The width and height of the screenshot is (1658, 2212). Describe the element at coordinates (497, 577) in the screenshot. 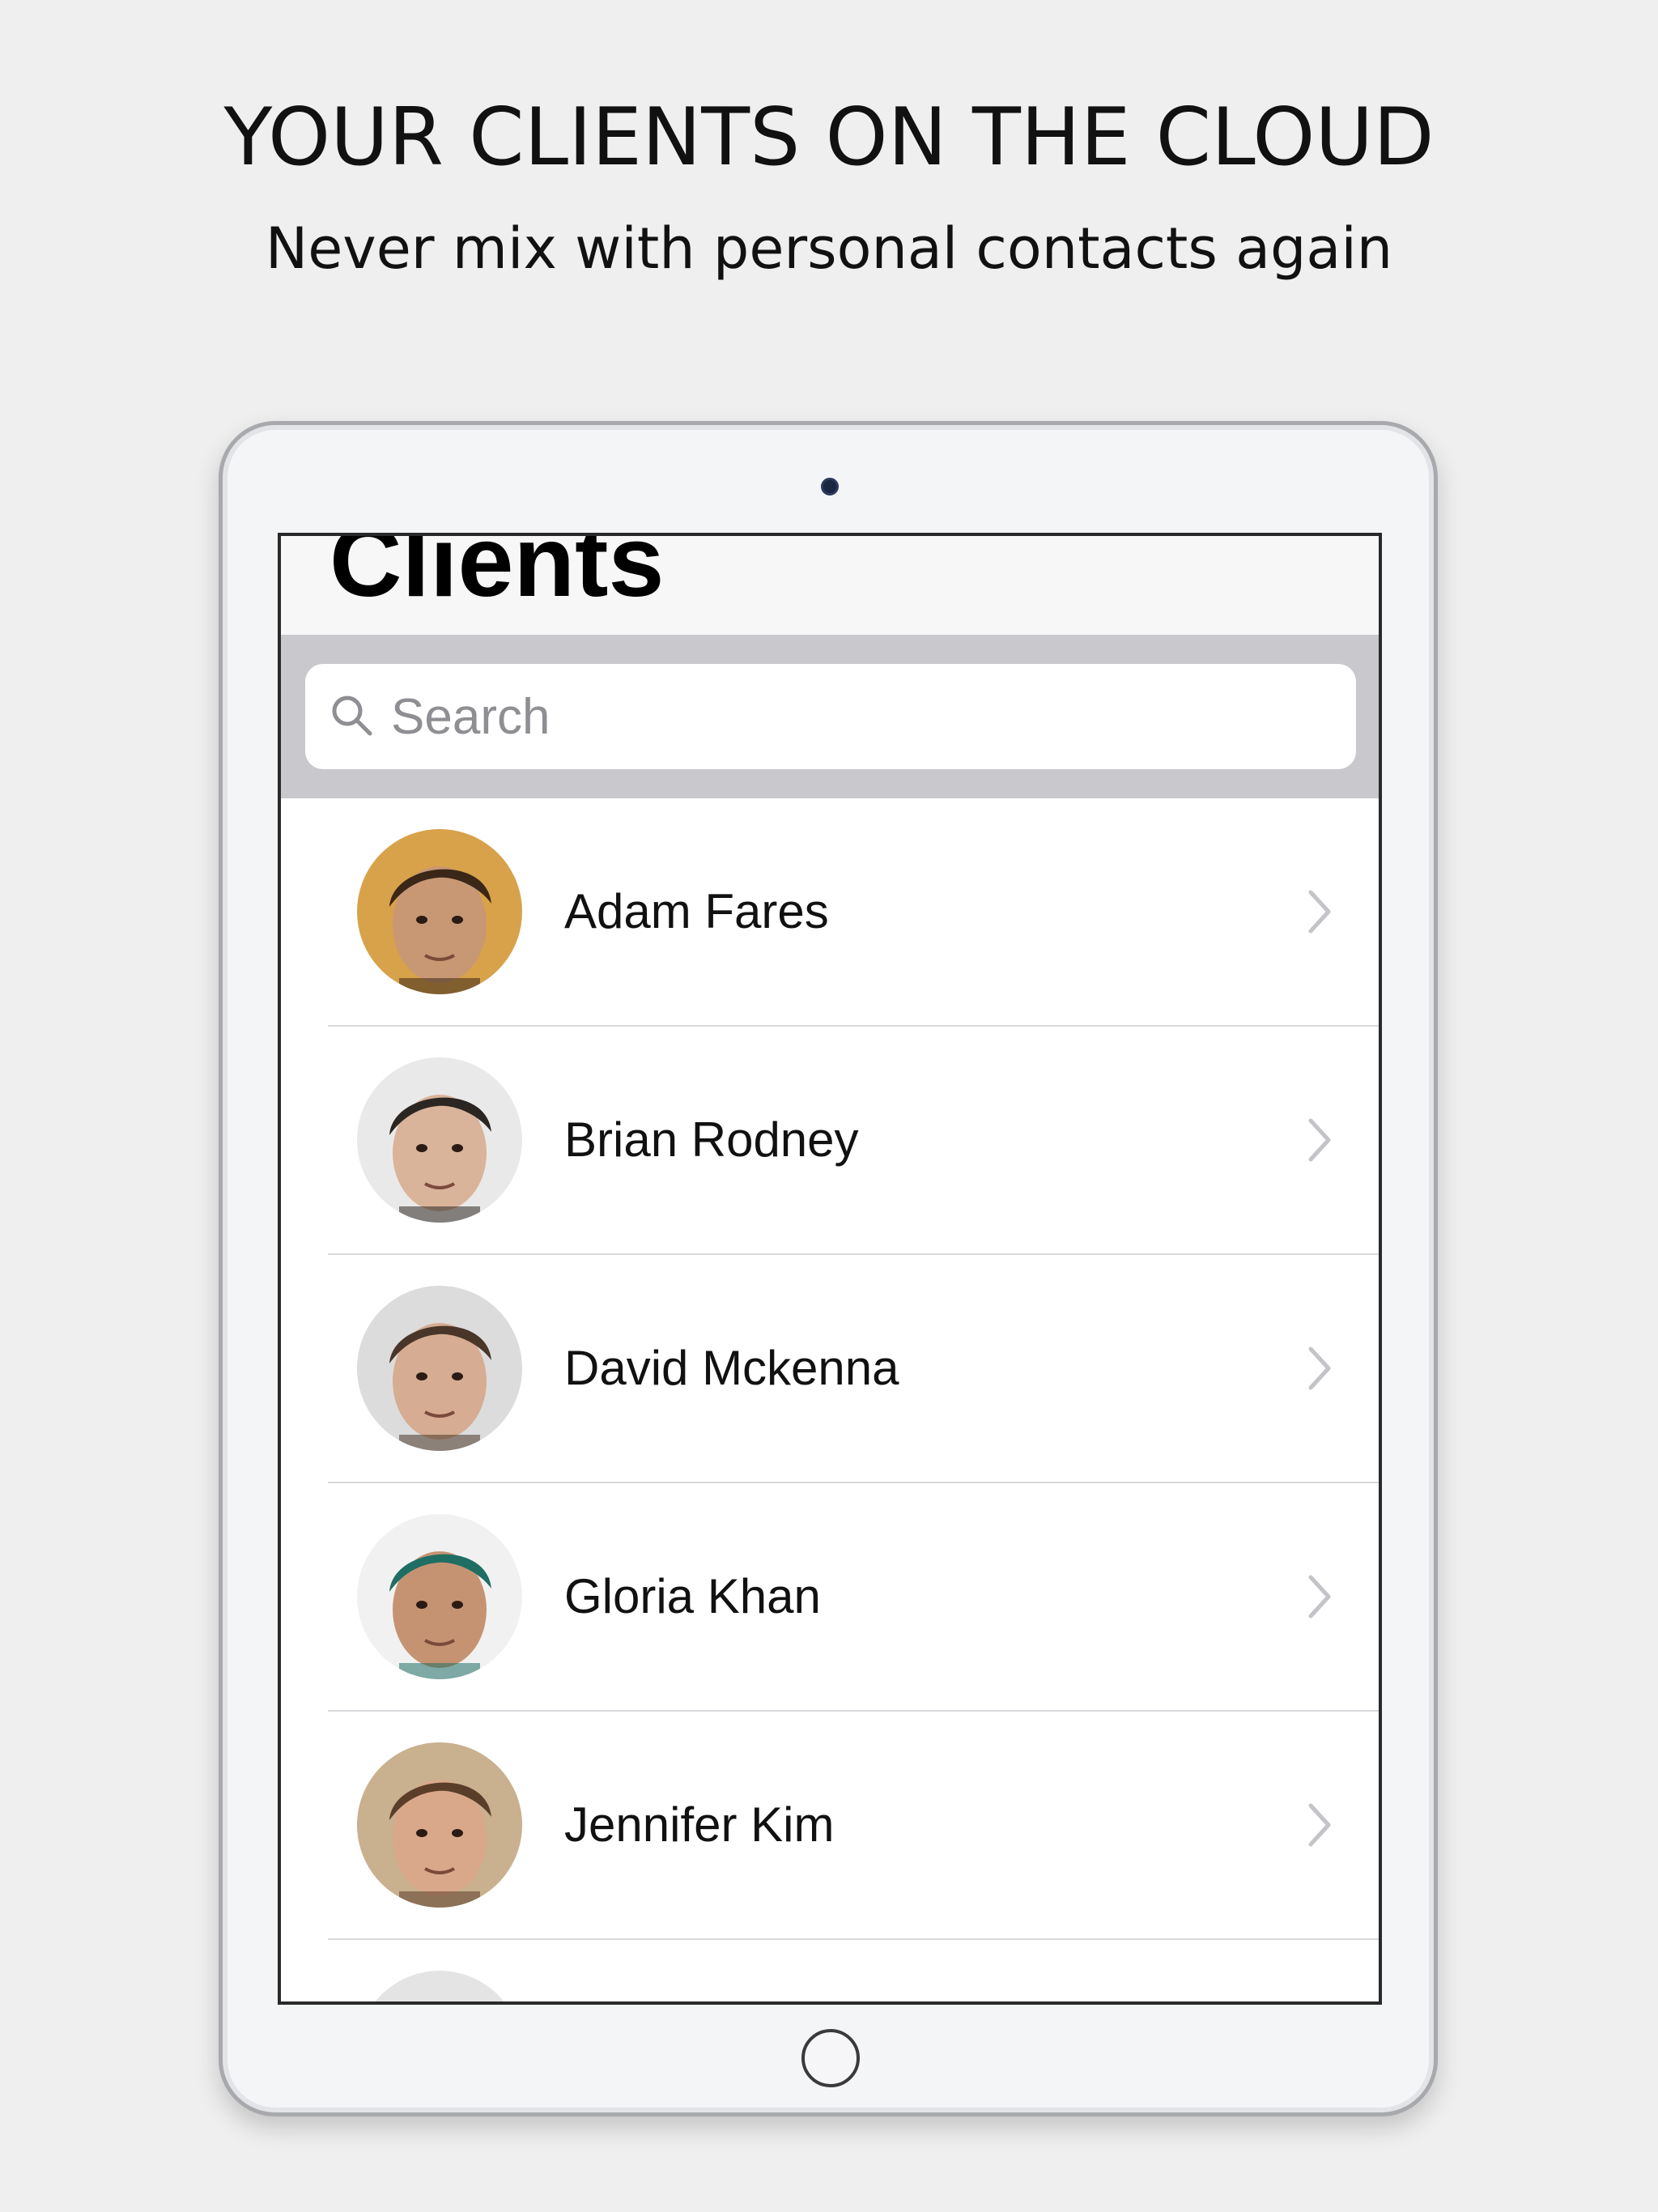

I see `page-title: Clients` at that location.